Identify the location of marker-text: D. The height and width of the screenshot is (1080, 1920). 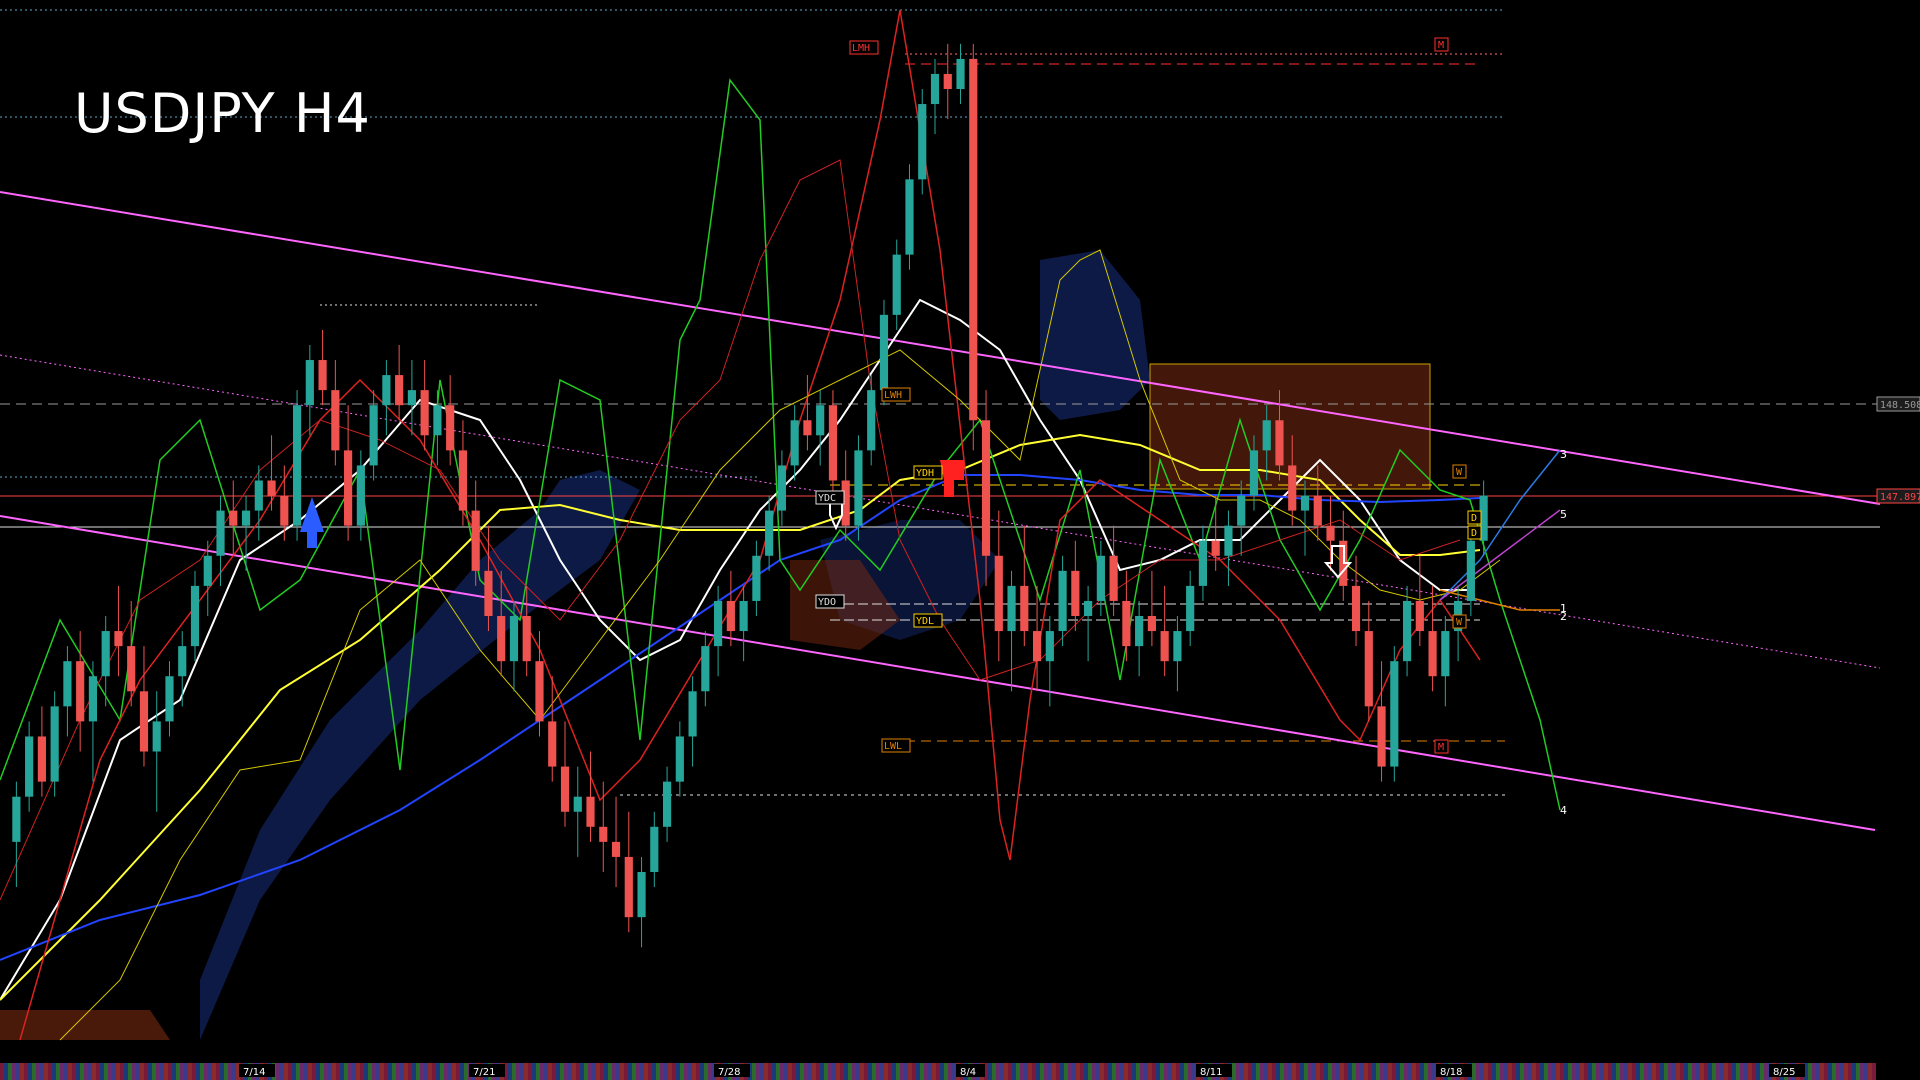
(1474, 533).